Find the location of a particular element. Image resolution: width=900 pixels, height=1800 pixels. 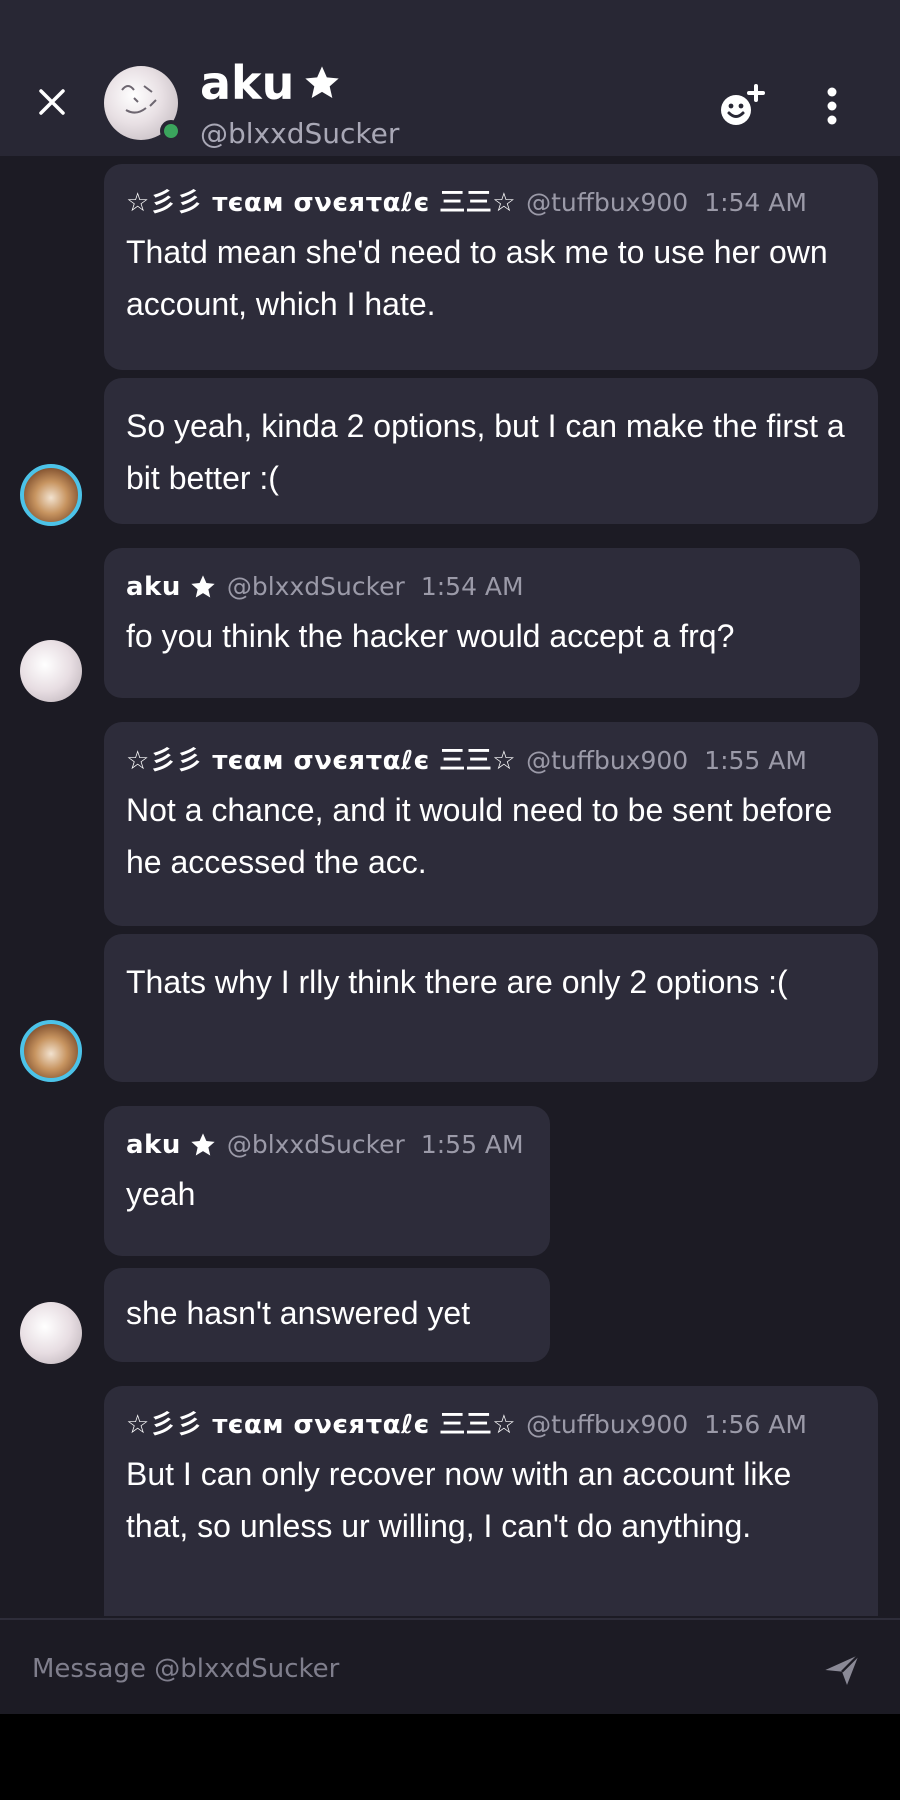

message-text: yeah is located at coordinates (161, 1194).